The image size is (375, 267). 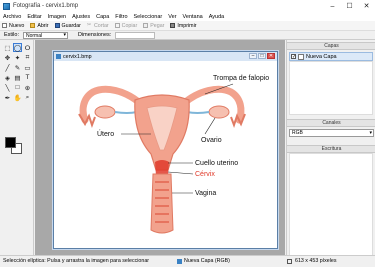 I want to click on status-layer-text: Nueva Capa (RGB), so click(x=207, y=261).